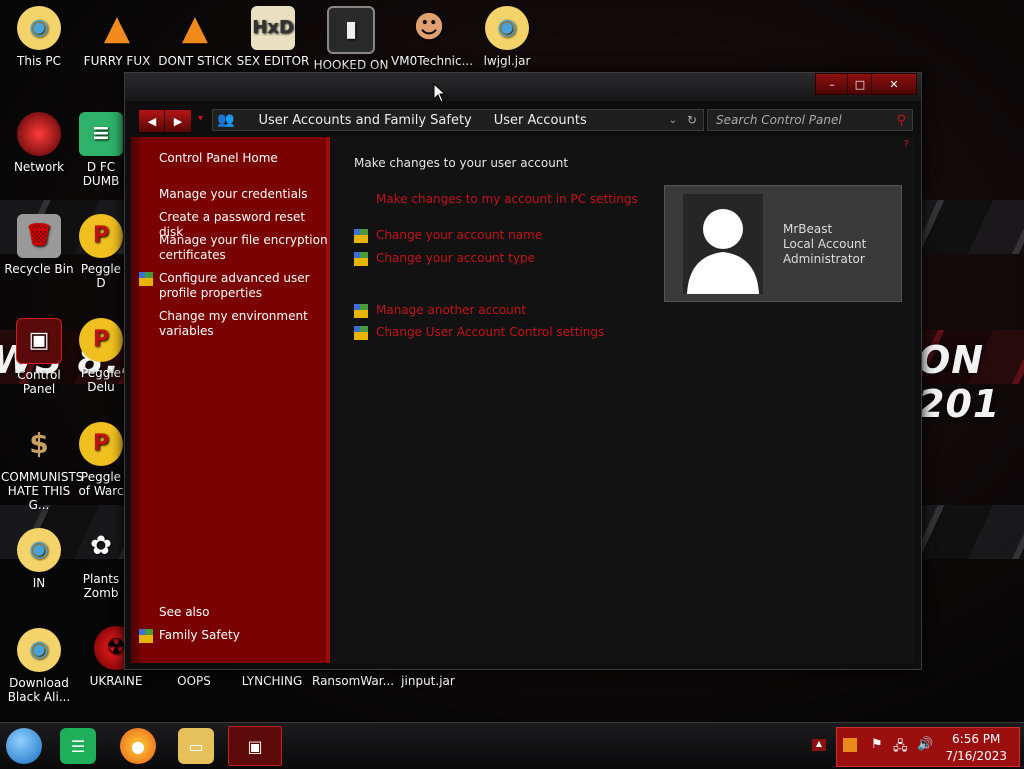 The width and height of the screenshot is (1024, 769). I want to click on volume-icon: 🔊, so click(925, 744).